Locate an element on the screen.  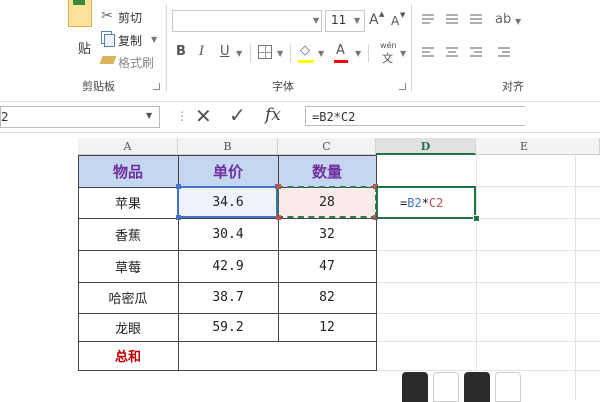
total-value-cell is located at coordinates (277, 355).